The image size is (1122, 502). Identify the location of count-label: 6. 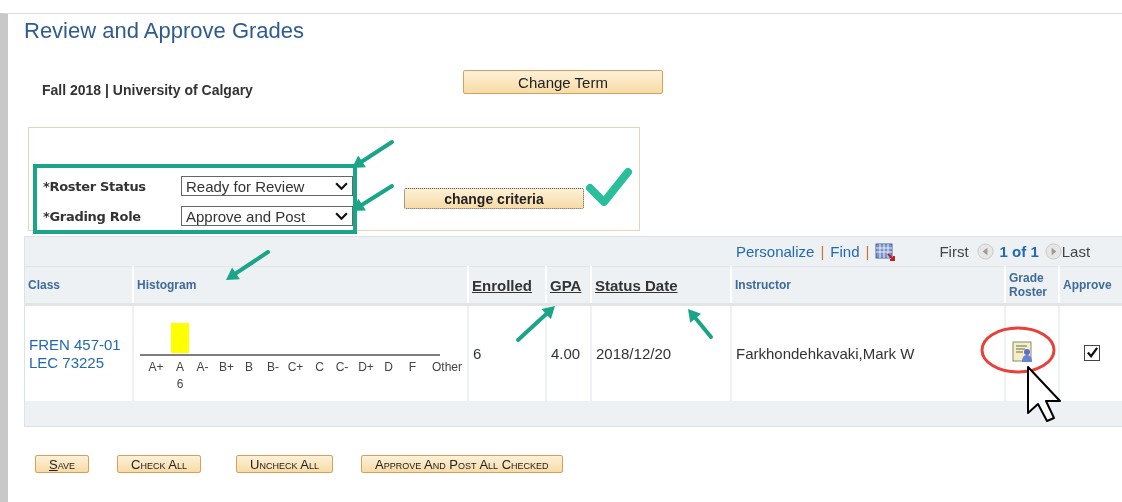
(180, 383).